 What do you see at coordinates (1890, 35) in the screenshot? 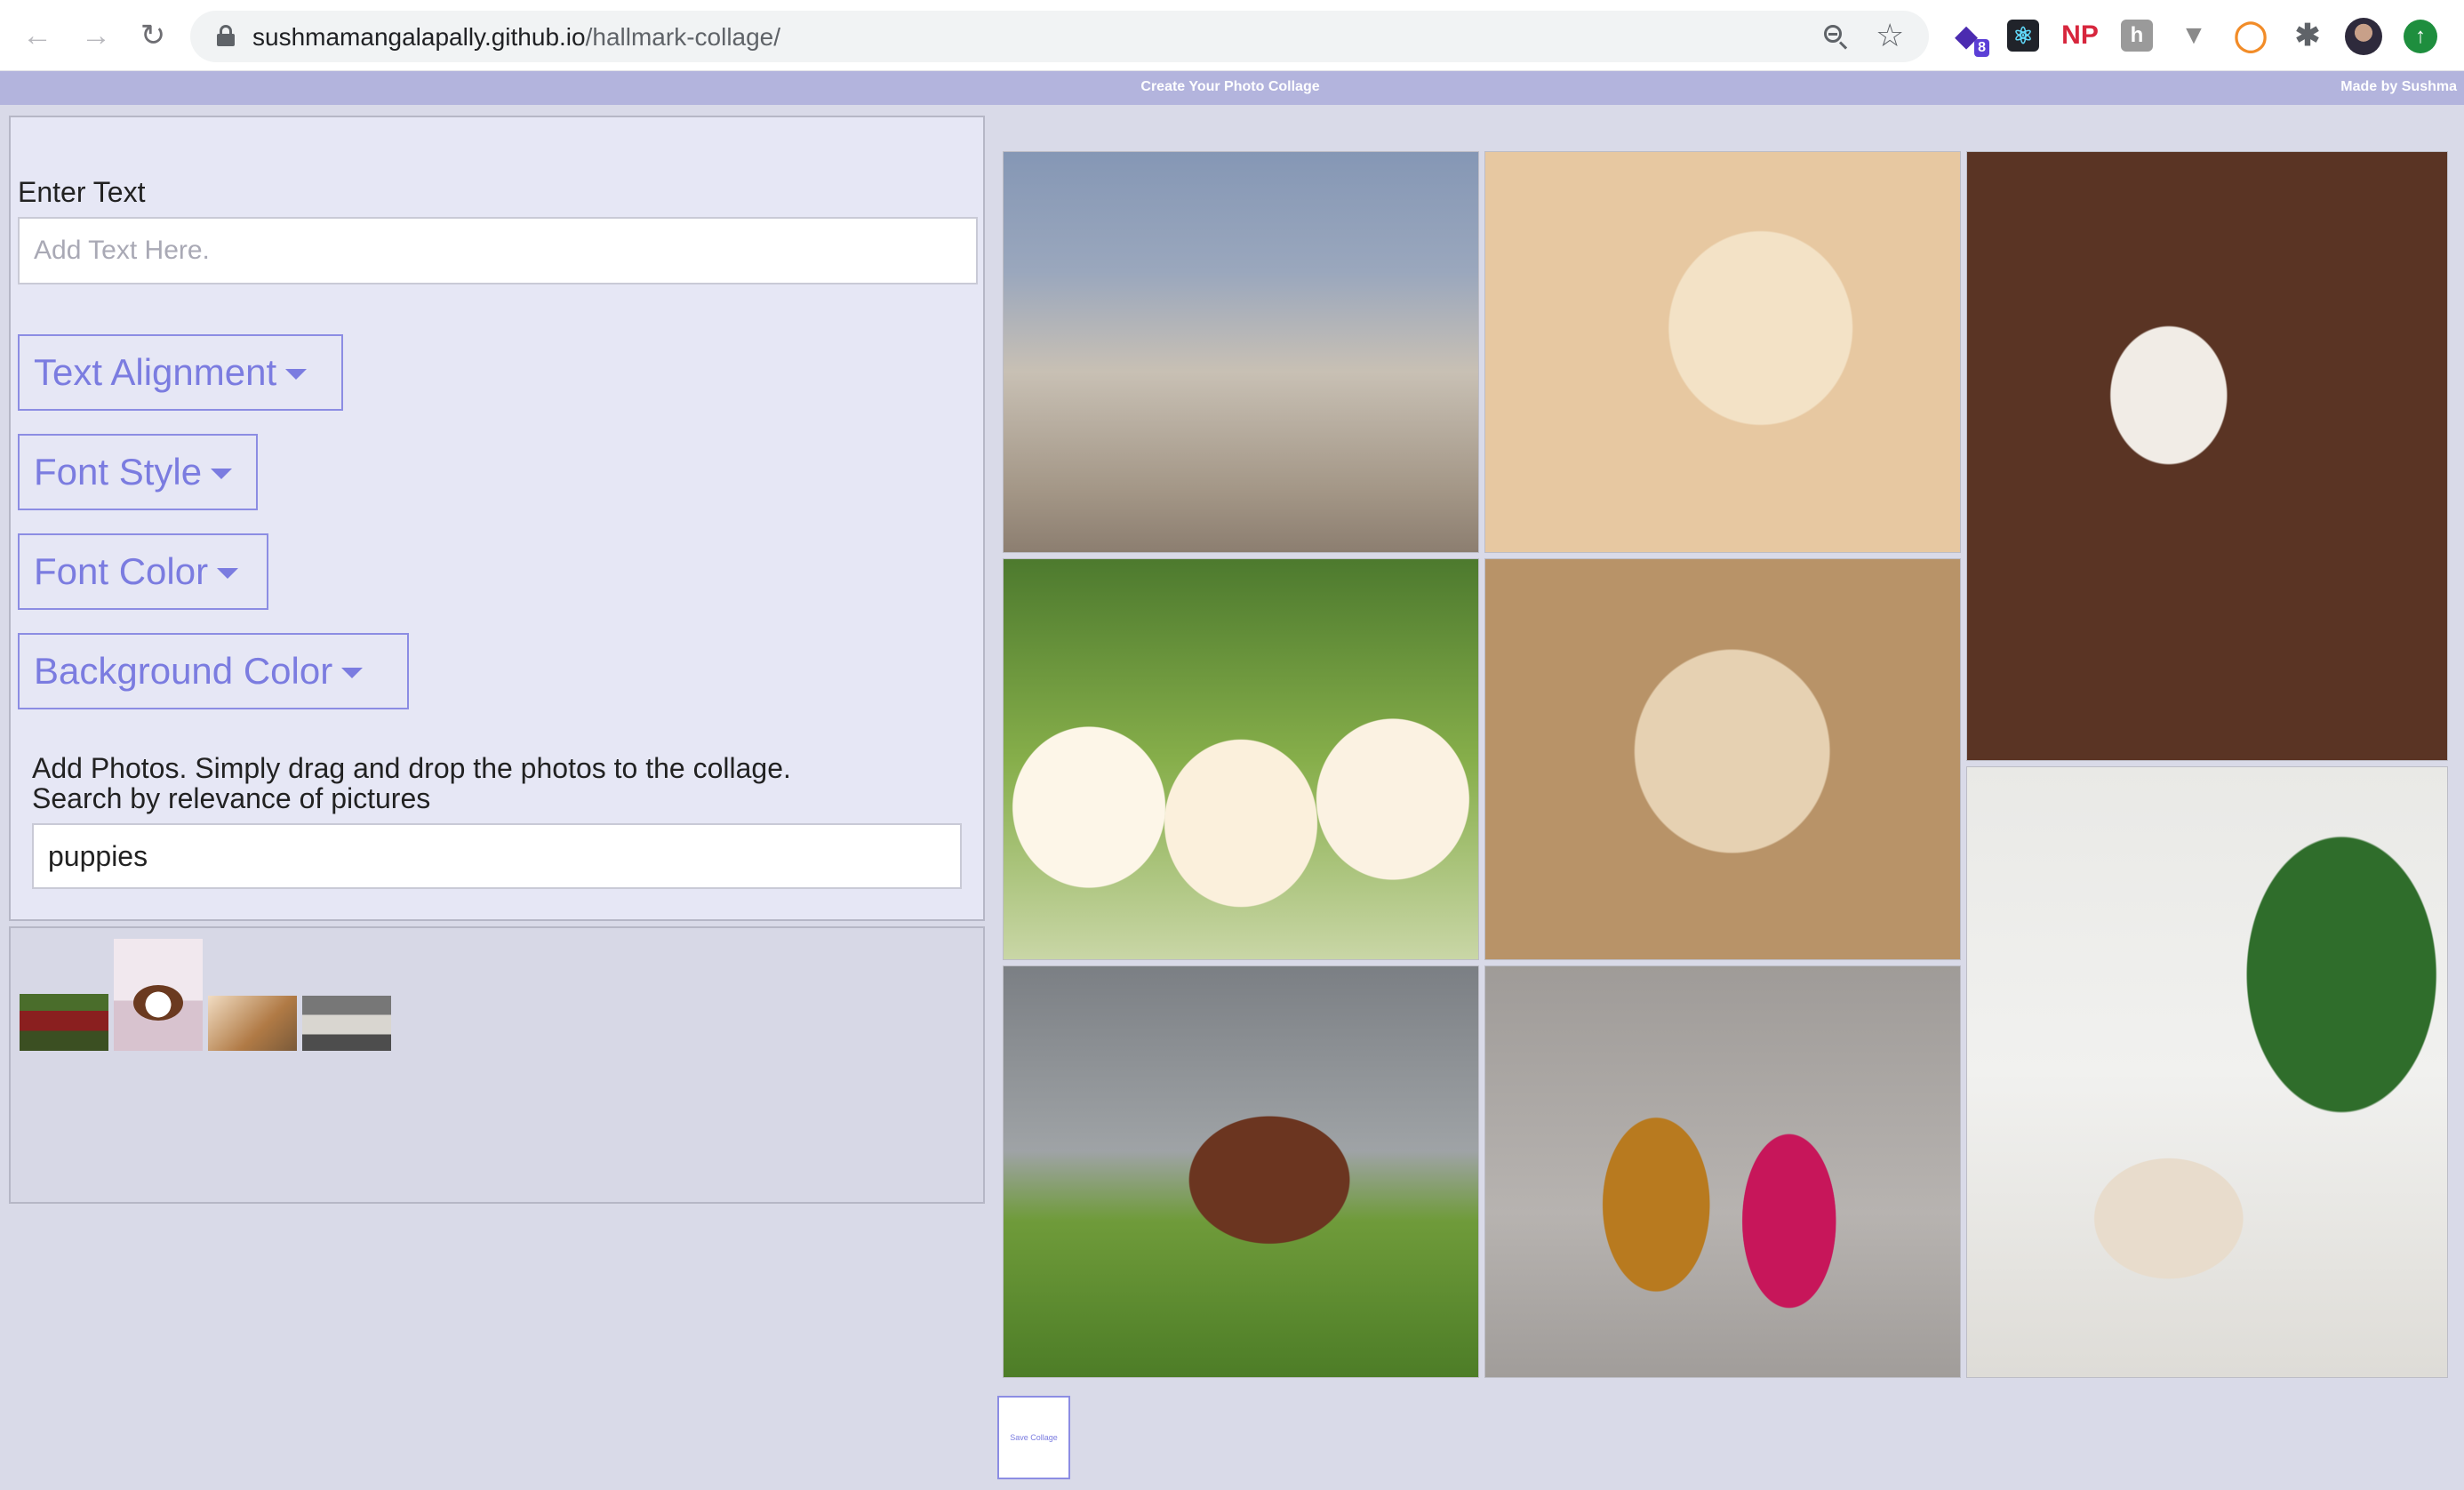
I see `bookmark-star-icon: ☆` at bounding box center [1890, 35].